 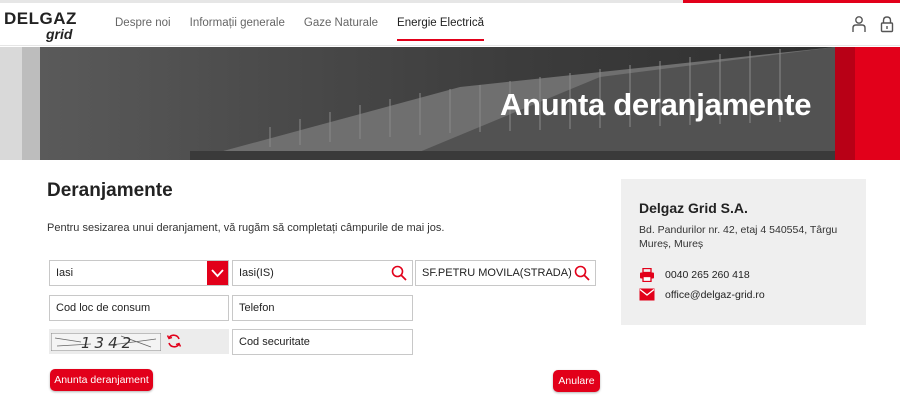 I want to click on contact-phone: 0040 265 260 418, so click(x=707, y=275).